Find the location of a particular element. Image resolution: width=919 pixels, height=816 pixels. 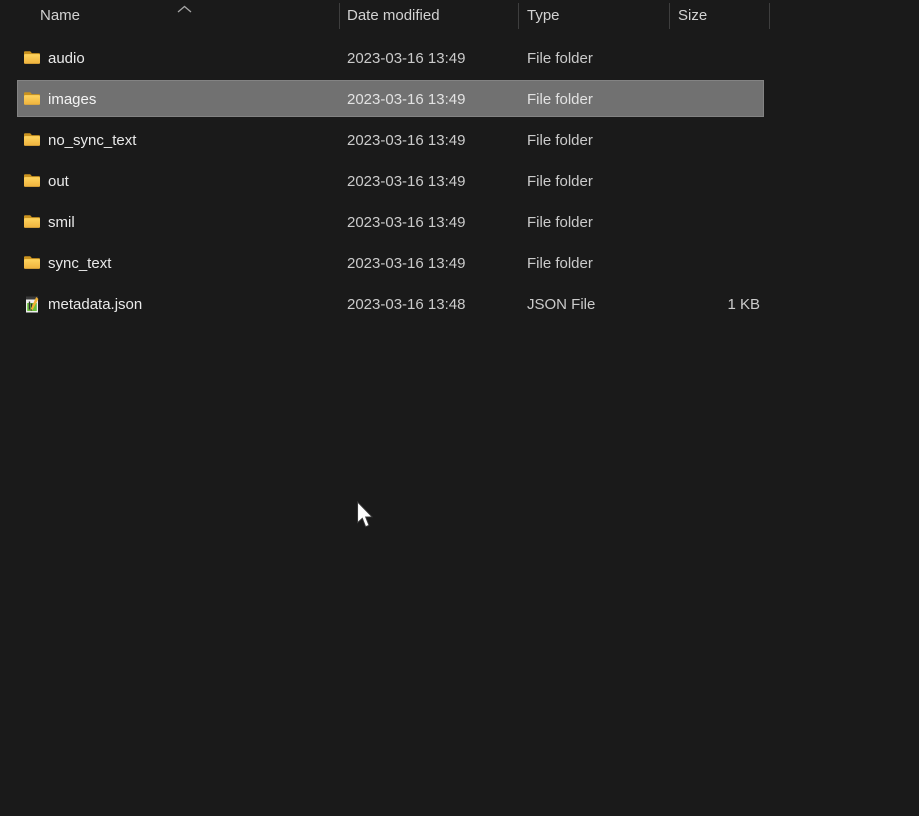

file-date-modified: 2023-03-16 13:48 is located at coordinates (406, 304).